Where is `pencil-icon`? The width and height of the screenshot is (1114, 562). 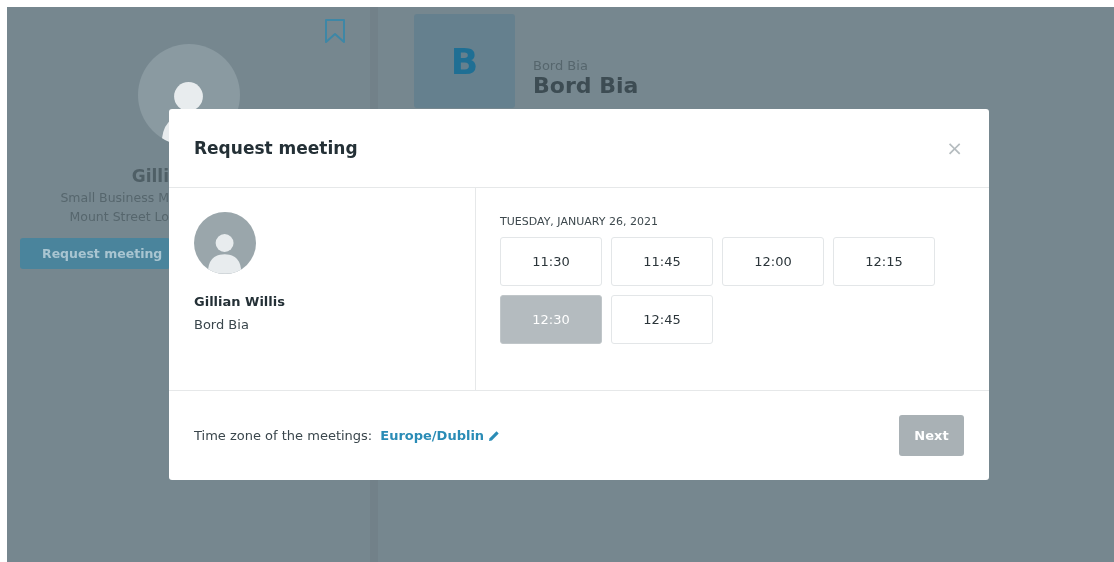
pencil-icon is located at coordinates (494, 435).